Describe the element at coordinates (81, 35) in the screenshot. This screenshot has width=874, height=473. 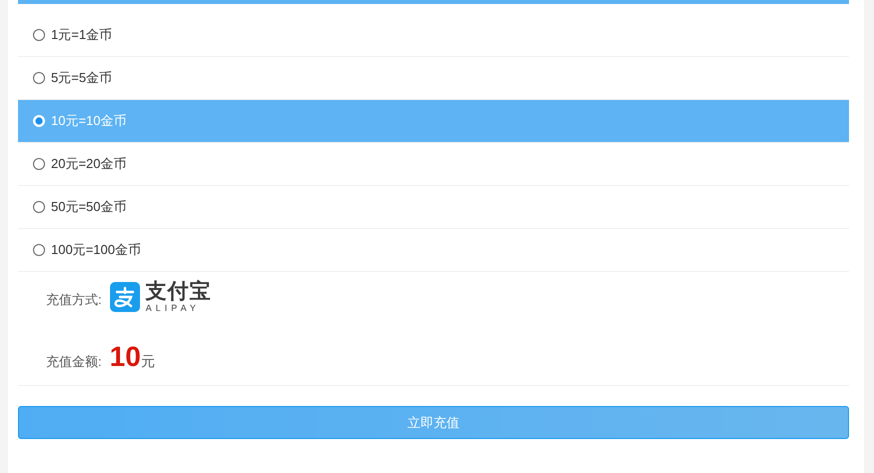
I see `option-label: 1元=1金币` at that location.